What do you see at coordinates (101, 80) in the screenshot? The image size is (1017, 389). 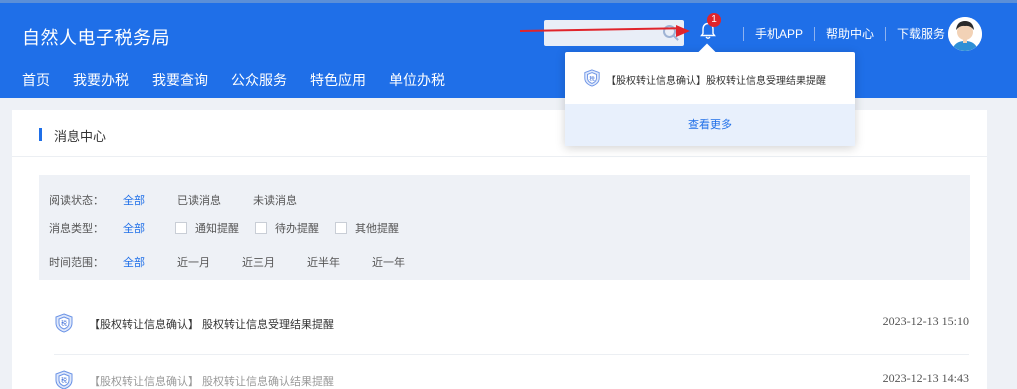 I see `nav-tax-handle: 我要办税` at bounding box center [101, 80].